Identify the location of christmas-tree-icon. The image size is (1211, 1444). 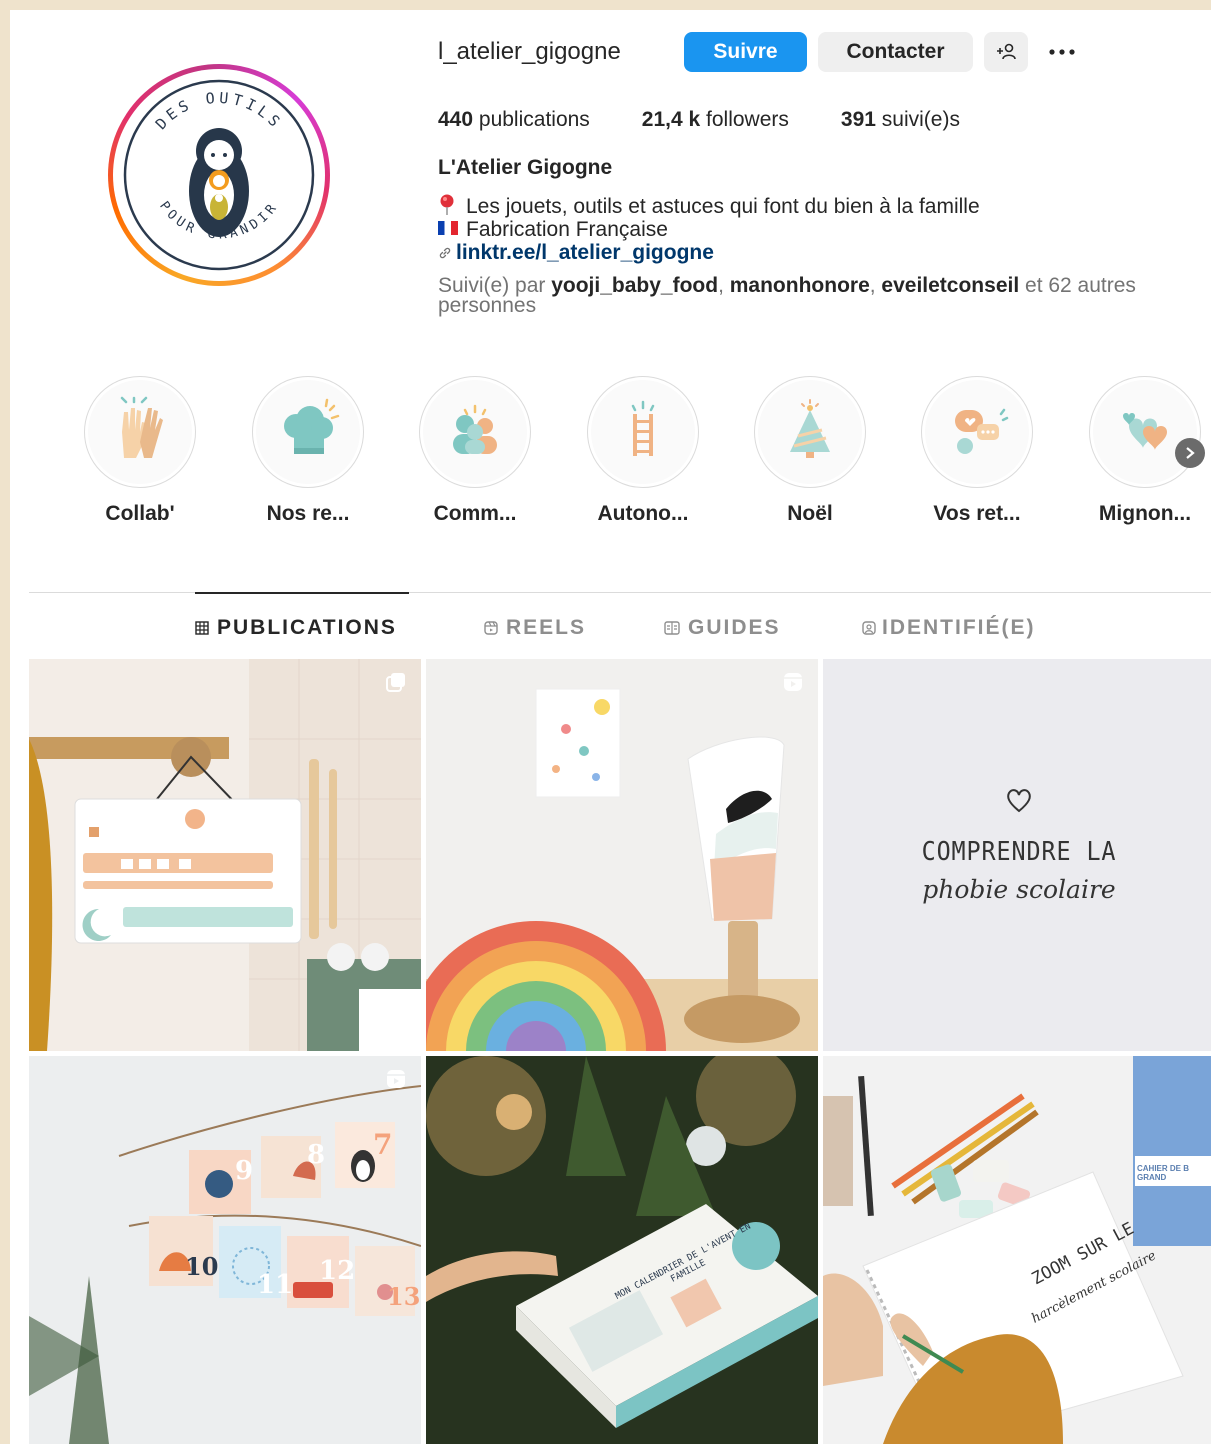
(810, 428).